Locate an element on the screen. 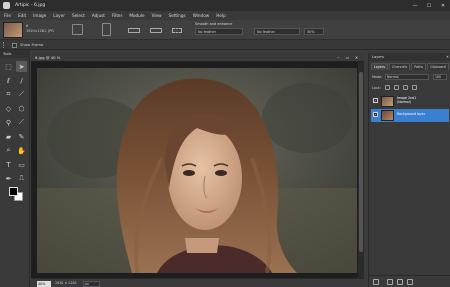 This screenshot has height=287, width=450. rounded-shape-icon is located at coordinates (156, 30).